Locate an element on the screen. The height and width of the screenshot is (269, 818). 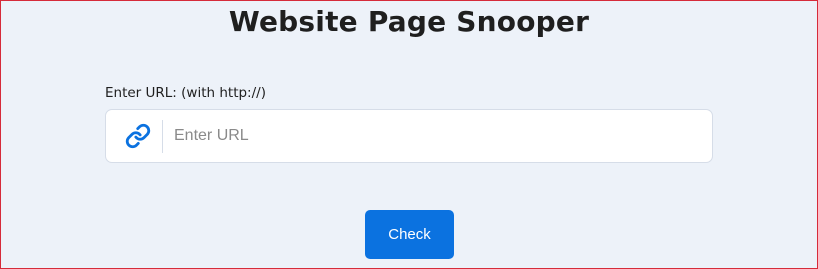
url-input-group is located at coordinates (409, 136).